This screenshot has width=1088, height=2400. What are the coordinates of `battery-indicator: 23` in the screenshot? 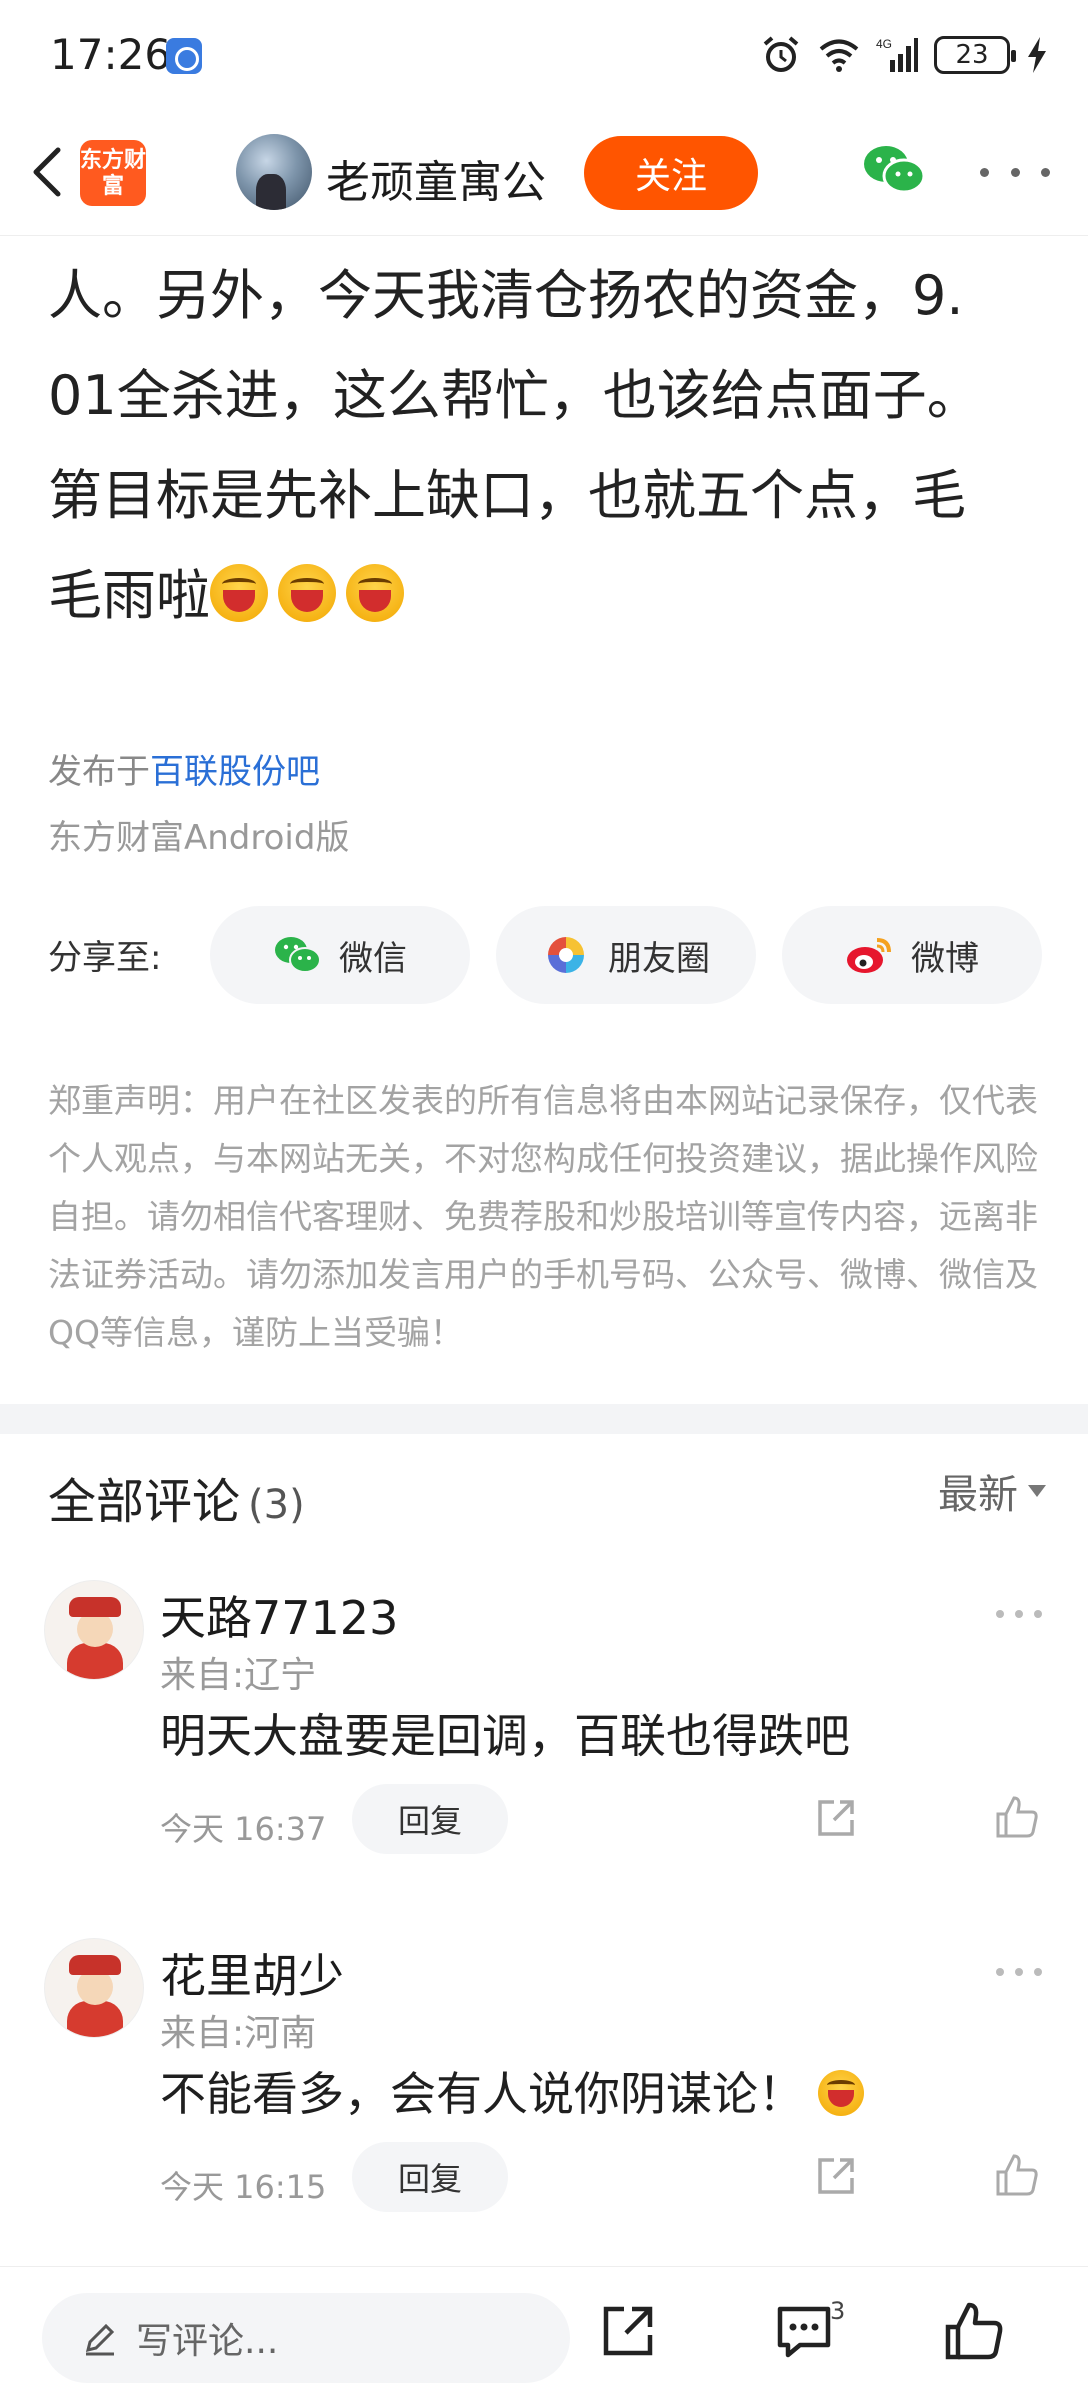 It's located at (975, 55).